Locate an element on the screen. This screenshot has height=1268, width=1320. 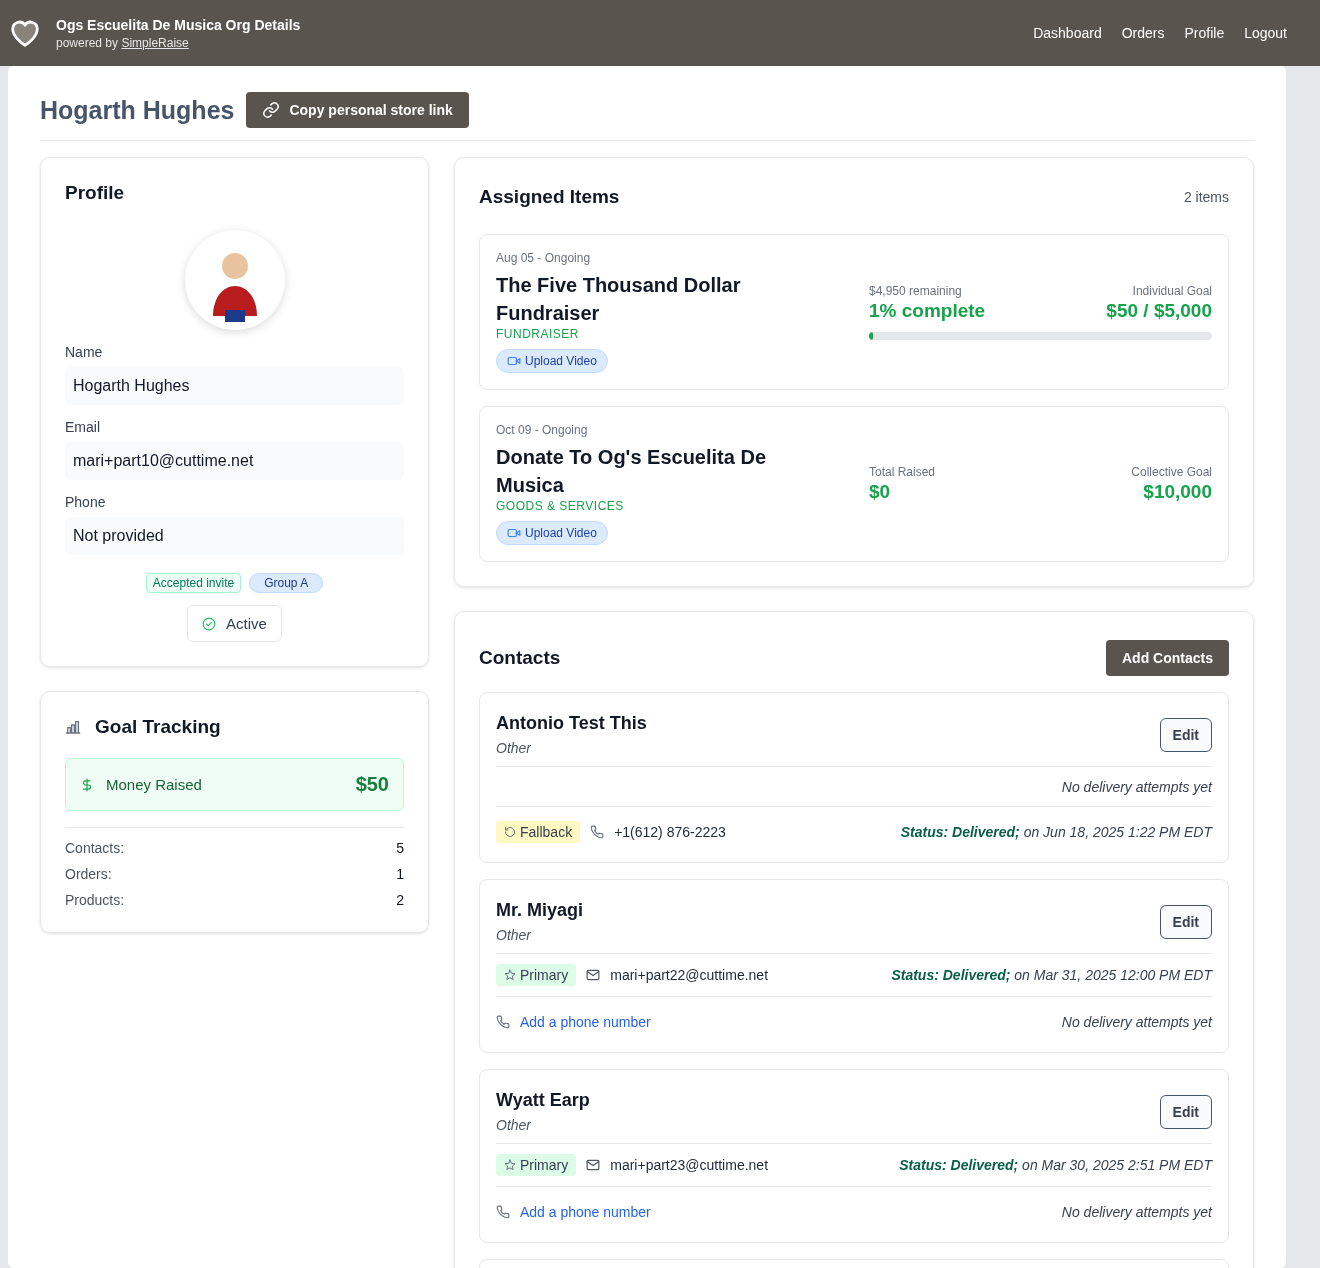
goal-value: $0 is located at coordinates (880, 492).